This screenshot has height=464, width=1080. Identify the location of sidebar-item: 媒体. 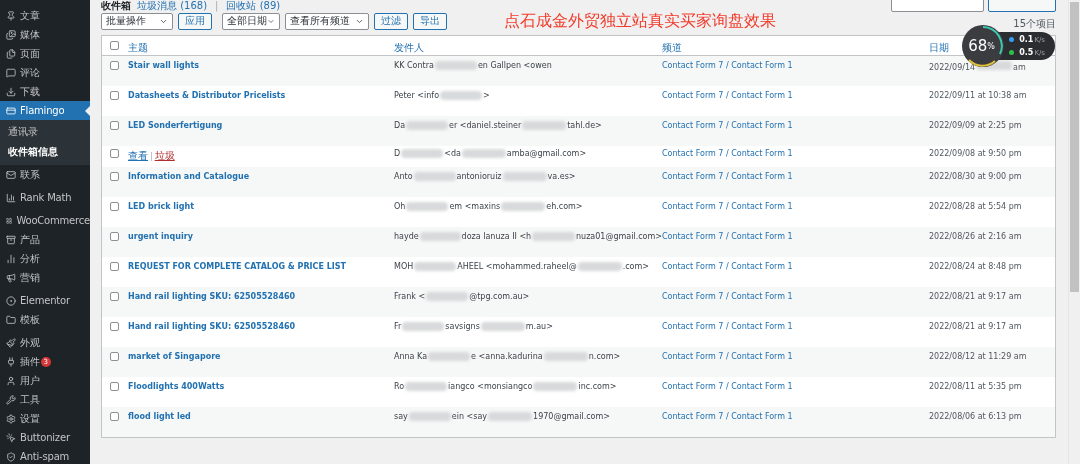
(45, 34).